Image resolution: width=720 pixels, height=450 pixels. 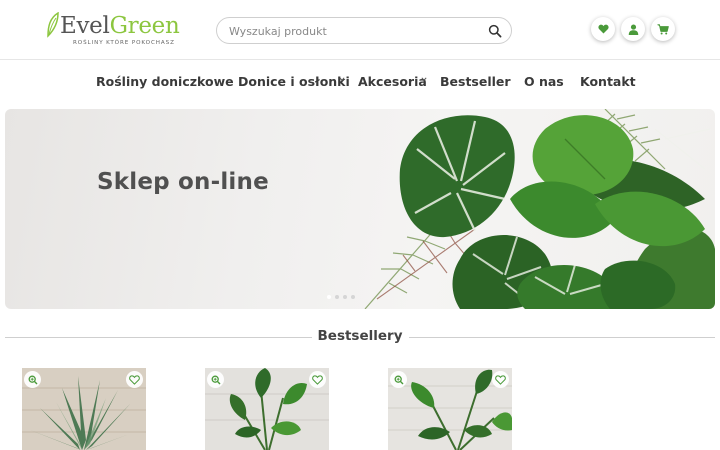 What do you see at coordinates (495, 31) in the screenshot?
I see `search-icon` at bounding box center [495, 31].